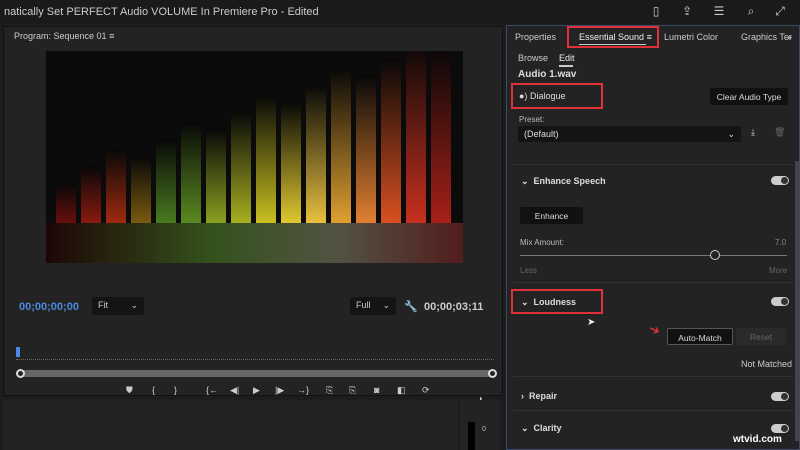 The height and width of the screenshot is (450, 800). Describe the element at coordinates (234, 390) in the screenshot. I see `step-back-icon: ◀|` at that location.